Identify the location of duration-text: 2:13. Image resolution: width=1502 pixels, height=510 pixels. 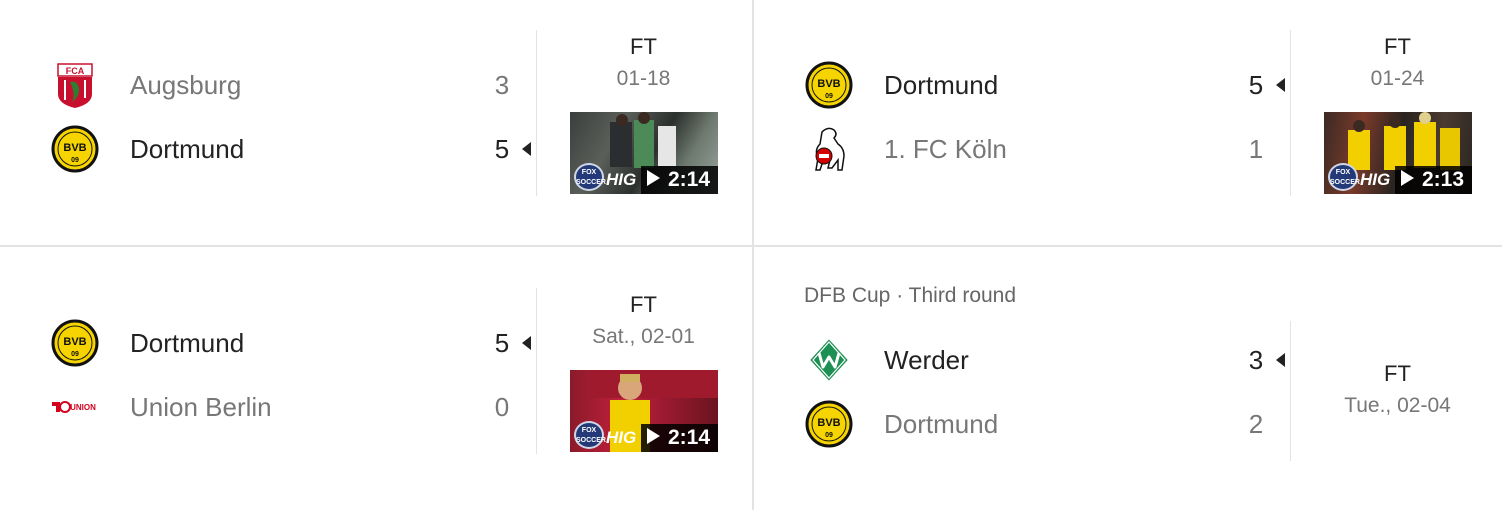
(1442, 179).